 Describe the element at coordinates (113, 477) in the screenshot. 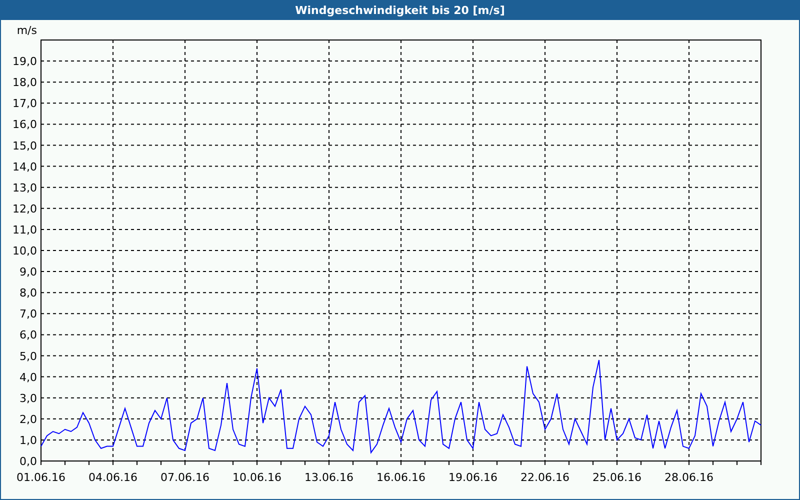

I see `x-tick-label: 04.06.16` at that location.